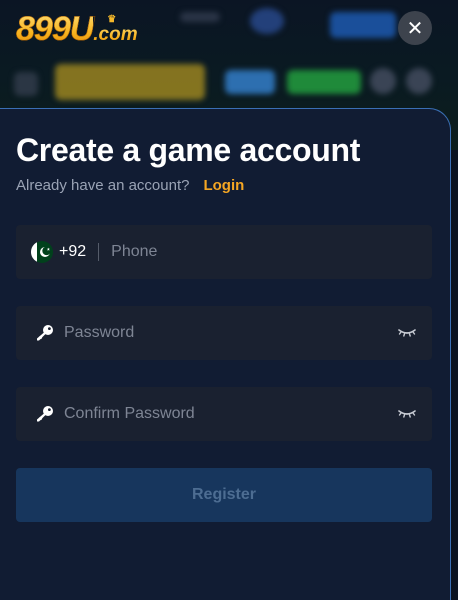 The height and width of the screenshot is (600, 458). Describe the element at coordinates (72, 252) in the screenshot. I see `country-code: +92` at that location.